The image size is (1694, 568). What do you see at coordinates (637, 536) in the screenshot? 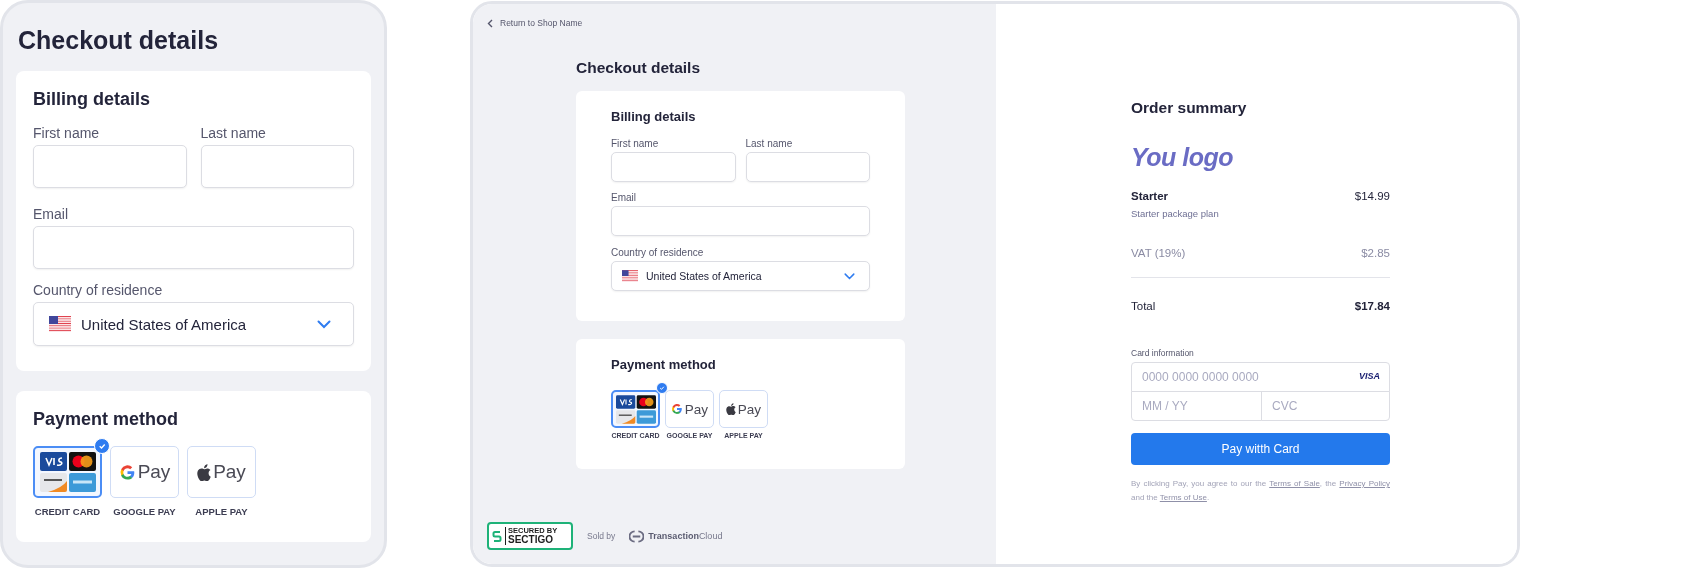
I see `seller-logo-icon` at bounding box center [637, 536].